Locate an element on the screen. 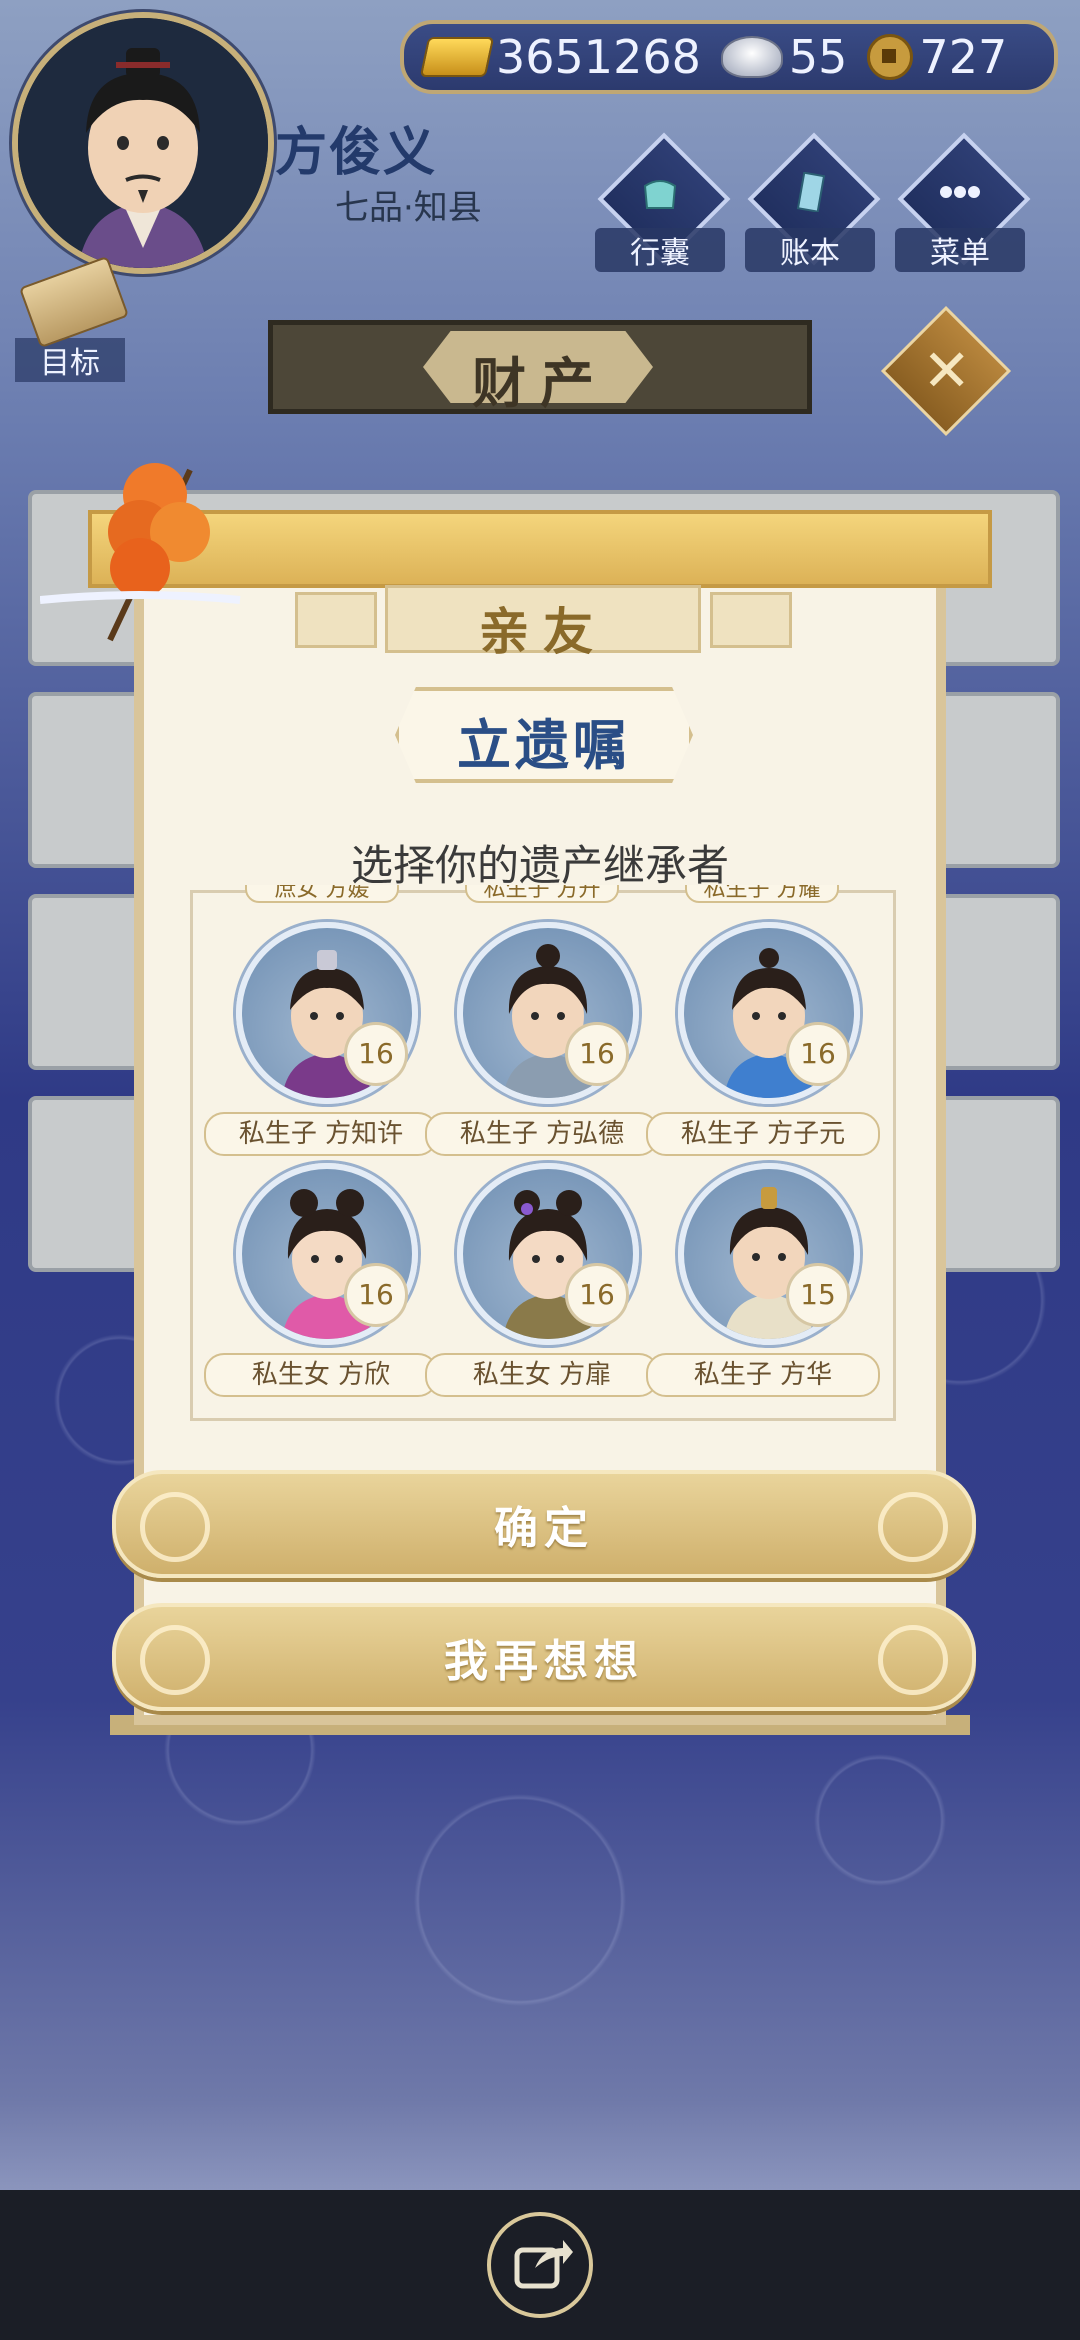 This screenshot has width=1080, height=2340. currency-bar: 3651268 55 727 is located at coordinates (729, 57).